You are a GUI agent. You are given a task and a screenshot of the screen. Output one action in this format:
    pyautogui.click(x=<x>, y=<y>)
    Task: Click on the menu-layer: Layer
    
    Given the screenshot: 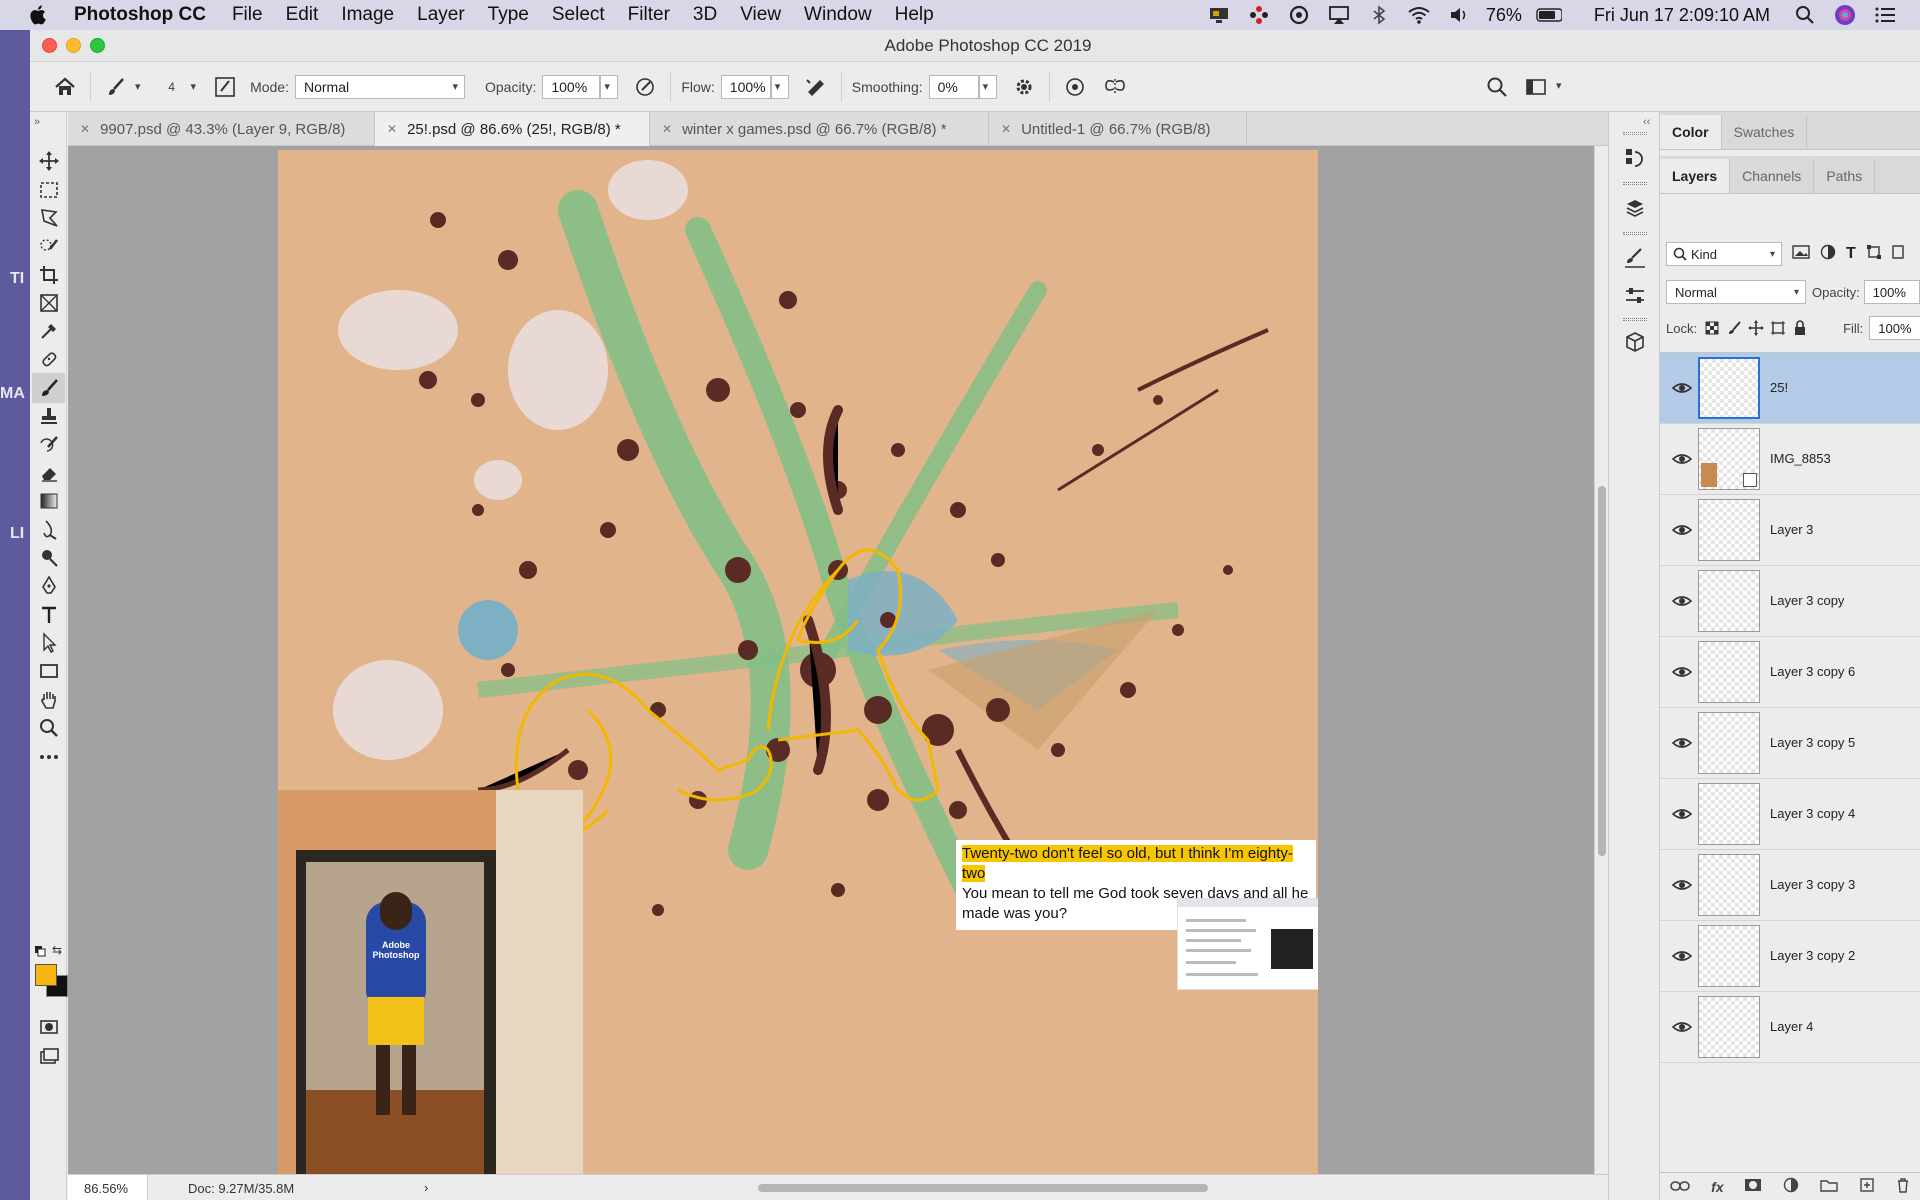 What is the action you would take?
    pyautogui.click(x=441, y=15)
    